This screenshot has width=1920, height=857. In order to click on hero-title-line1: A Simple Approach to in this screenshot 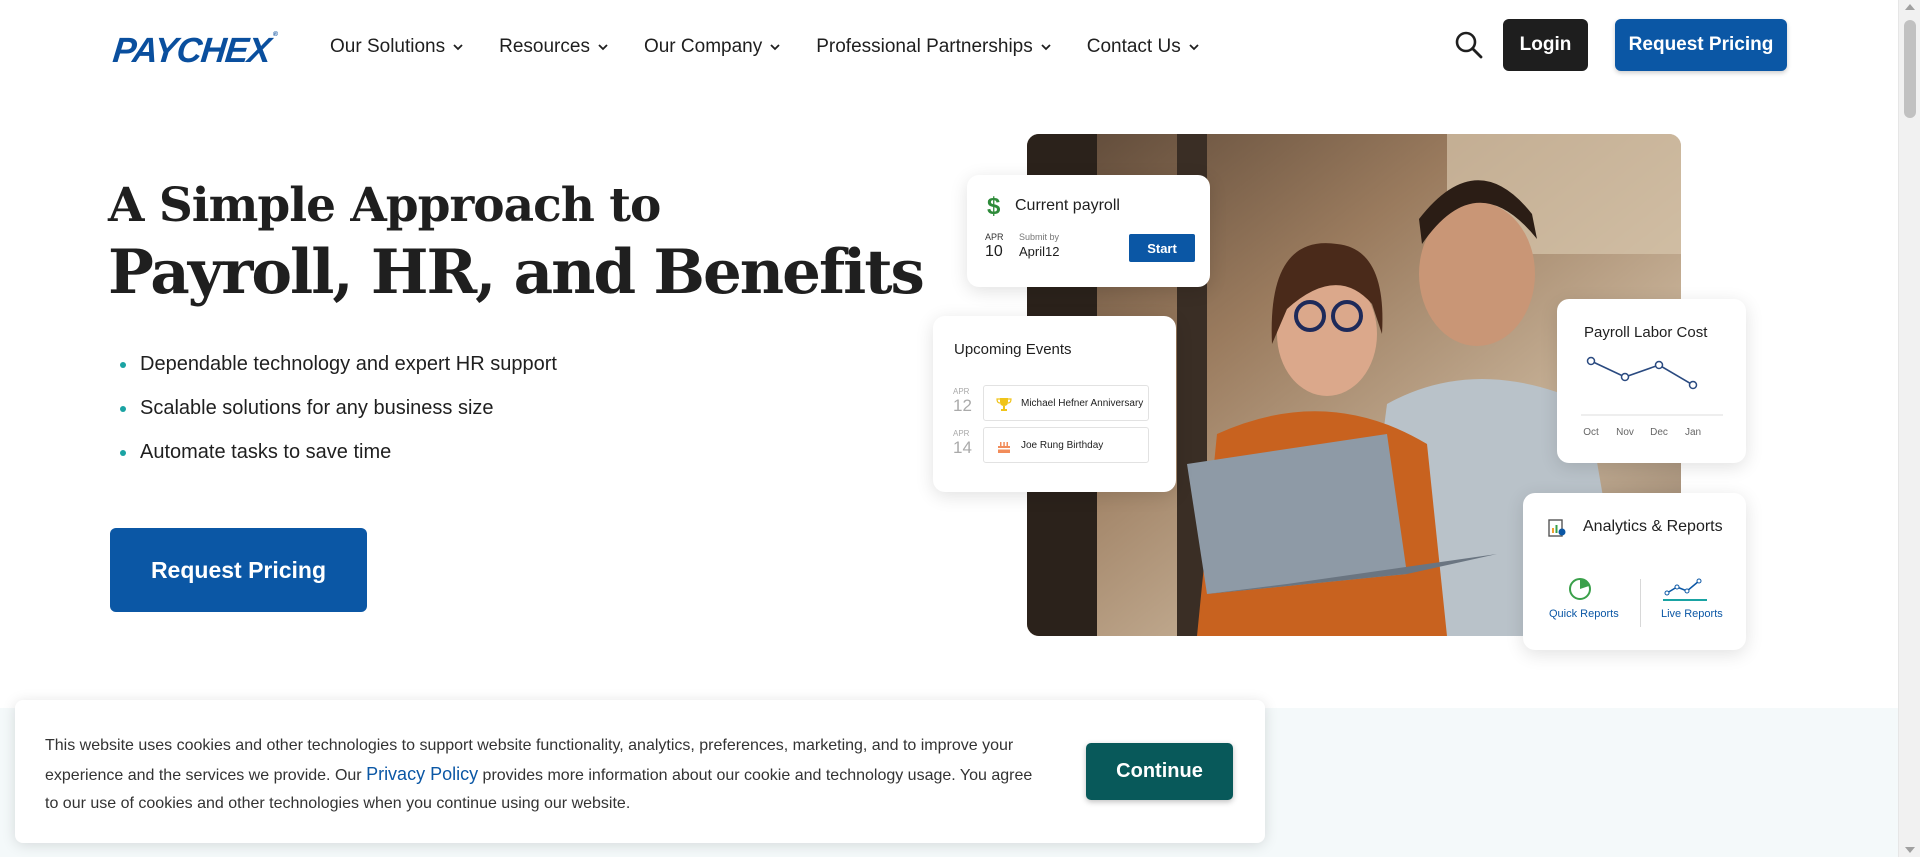, I will do `click(384, 205)`.